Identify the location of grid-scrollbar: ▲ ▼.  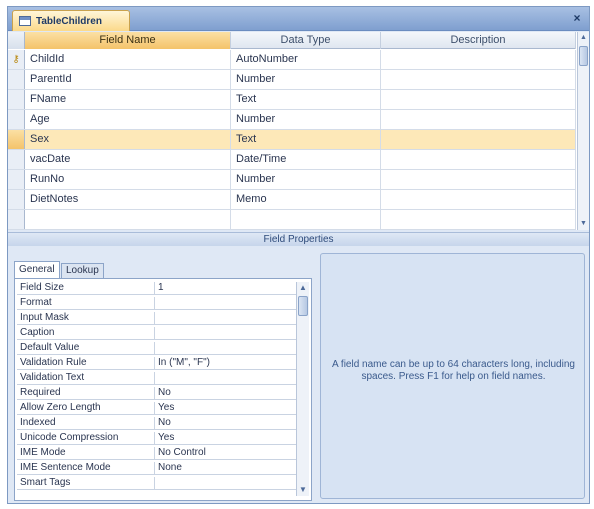
(583, 131).